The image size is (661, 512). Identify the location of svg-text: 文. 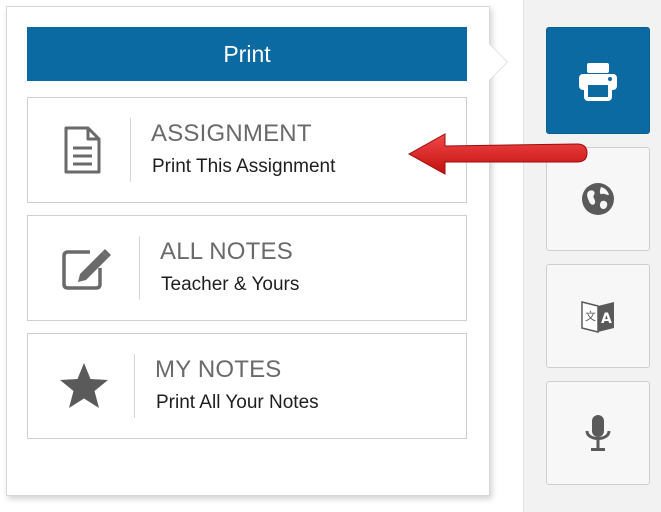
(590, 316).